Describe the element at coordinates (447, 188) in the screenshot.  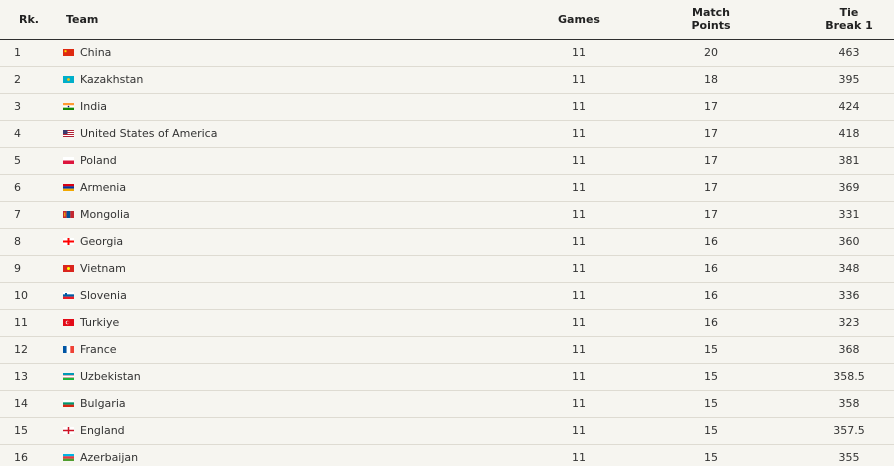
I see `table-row: 6 Armenia 11 17 369` at that location.